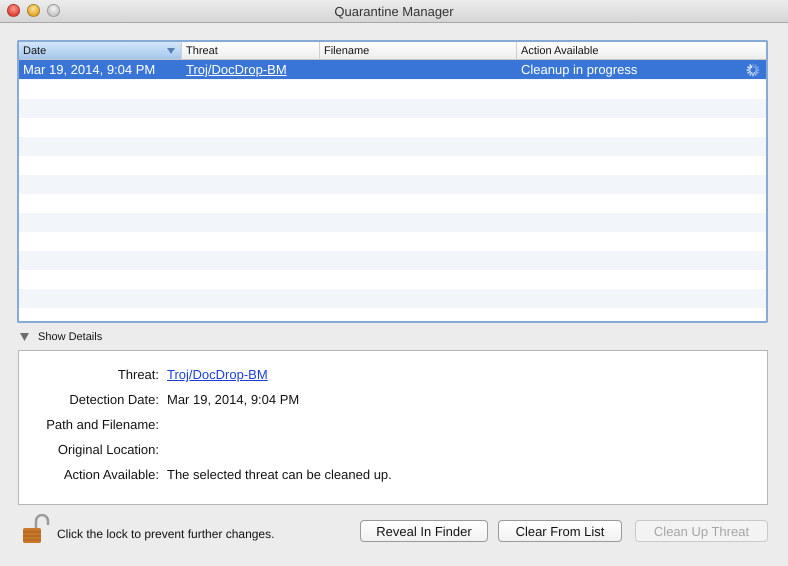 The width and height of the screenshot is (788, 566). Describe the element at coordinates (579, 69) in the screenshot. I see `table-cell: Cleanup in progress` at that location.